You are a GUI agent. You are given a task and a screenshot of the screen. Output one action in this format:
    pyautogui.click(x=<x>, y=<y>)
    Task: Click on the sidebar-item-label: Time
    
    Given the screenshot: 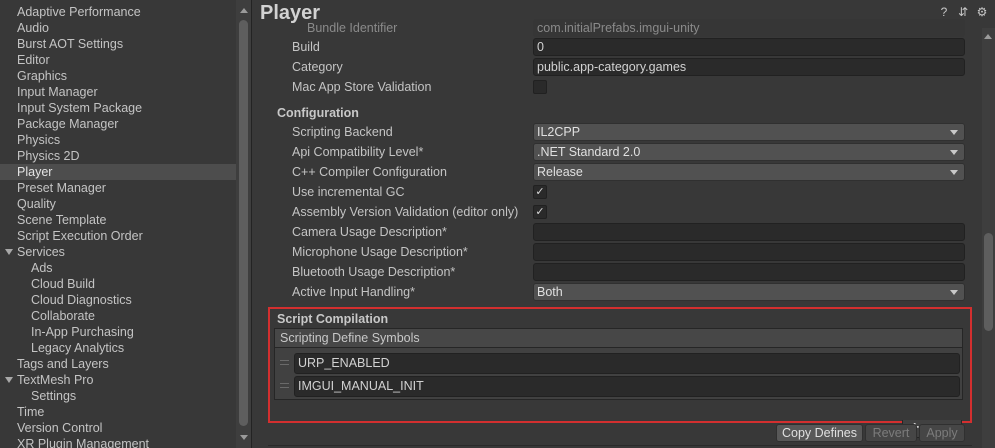 What is the action you would take?
    pyautogui.click(x=31, y=412)
    